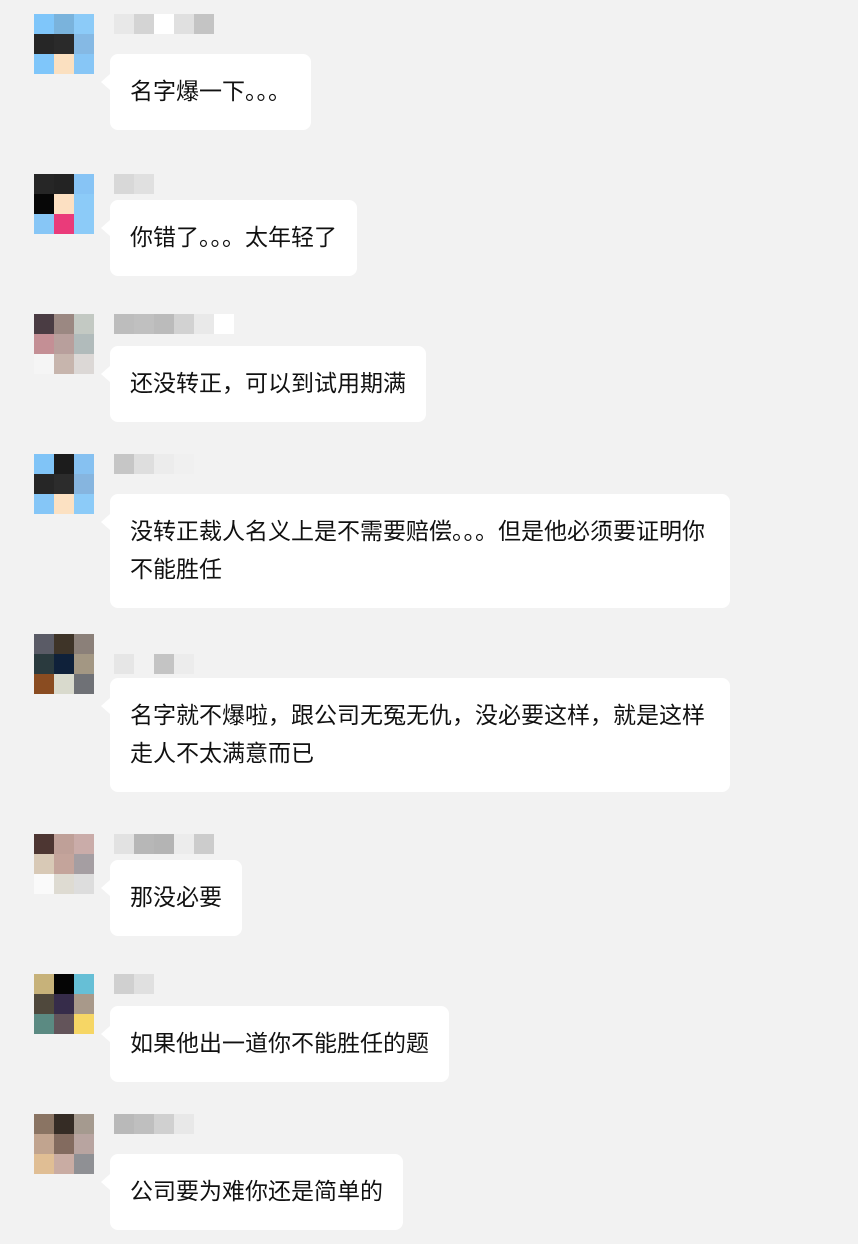 The height and width of the screenshot is (1244, 858). I want to click on message-bubble: 名字就不爆啦，跟公司无冤无仇，没必要这样，就是这样走人不太满意而已, so click(415, 735).